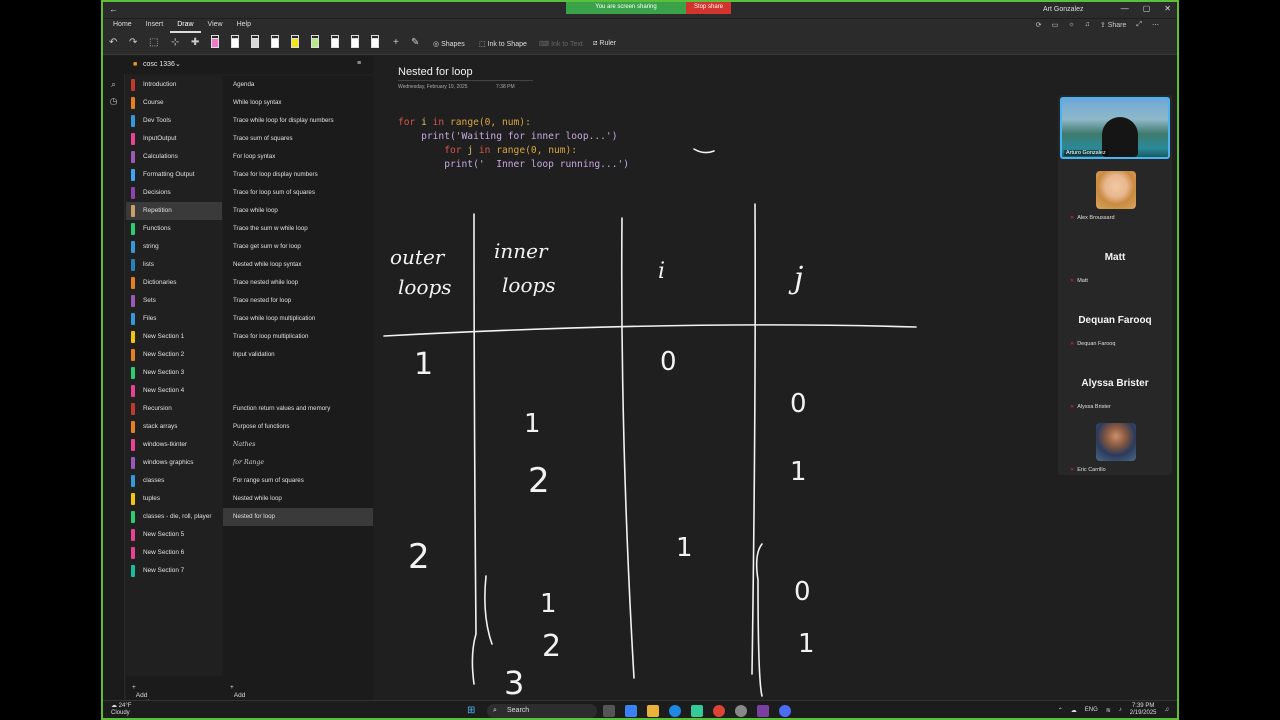  I want to click on ink-to-text-button: ⌨ Ink to Text, so click(561, 44).